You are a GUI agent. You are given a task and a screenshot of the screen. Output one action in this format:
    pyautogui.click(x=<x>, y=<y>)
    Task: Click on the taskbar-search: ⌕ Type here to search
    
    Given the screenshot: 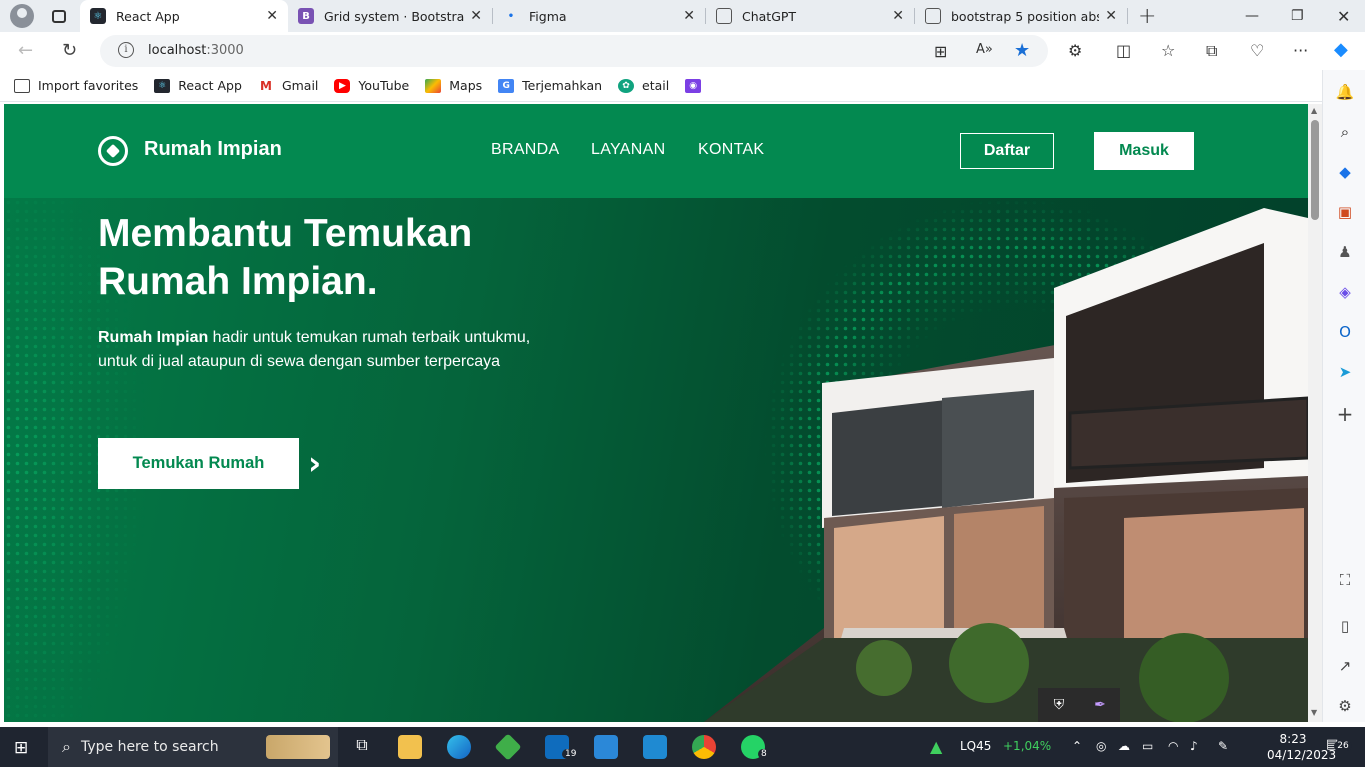 What is the action you would take?
    pyautogui.click(x=193, y=747)
    